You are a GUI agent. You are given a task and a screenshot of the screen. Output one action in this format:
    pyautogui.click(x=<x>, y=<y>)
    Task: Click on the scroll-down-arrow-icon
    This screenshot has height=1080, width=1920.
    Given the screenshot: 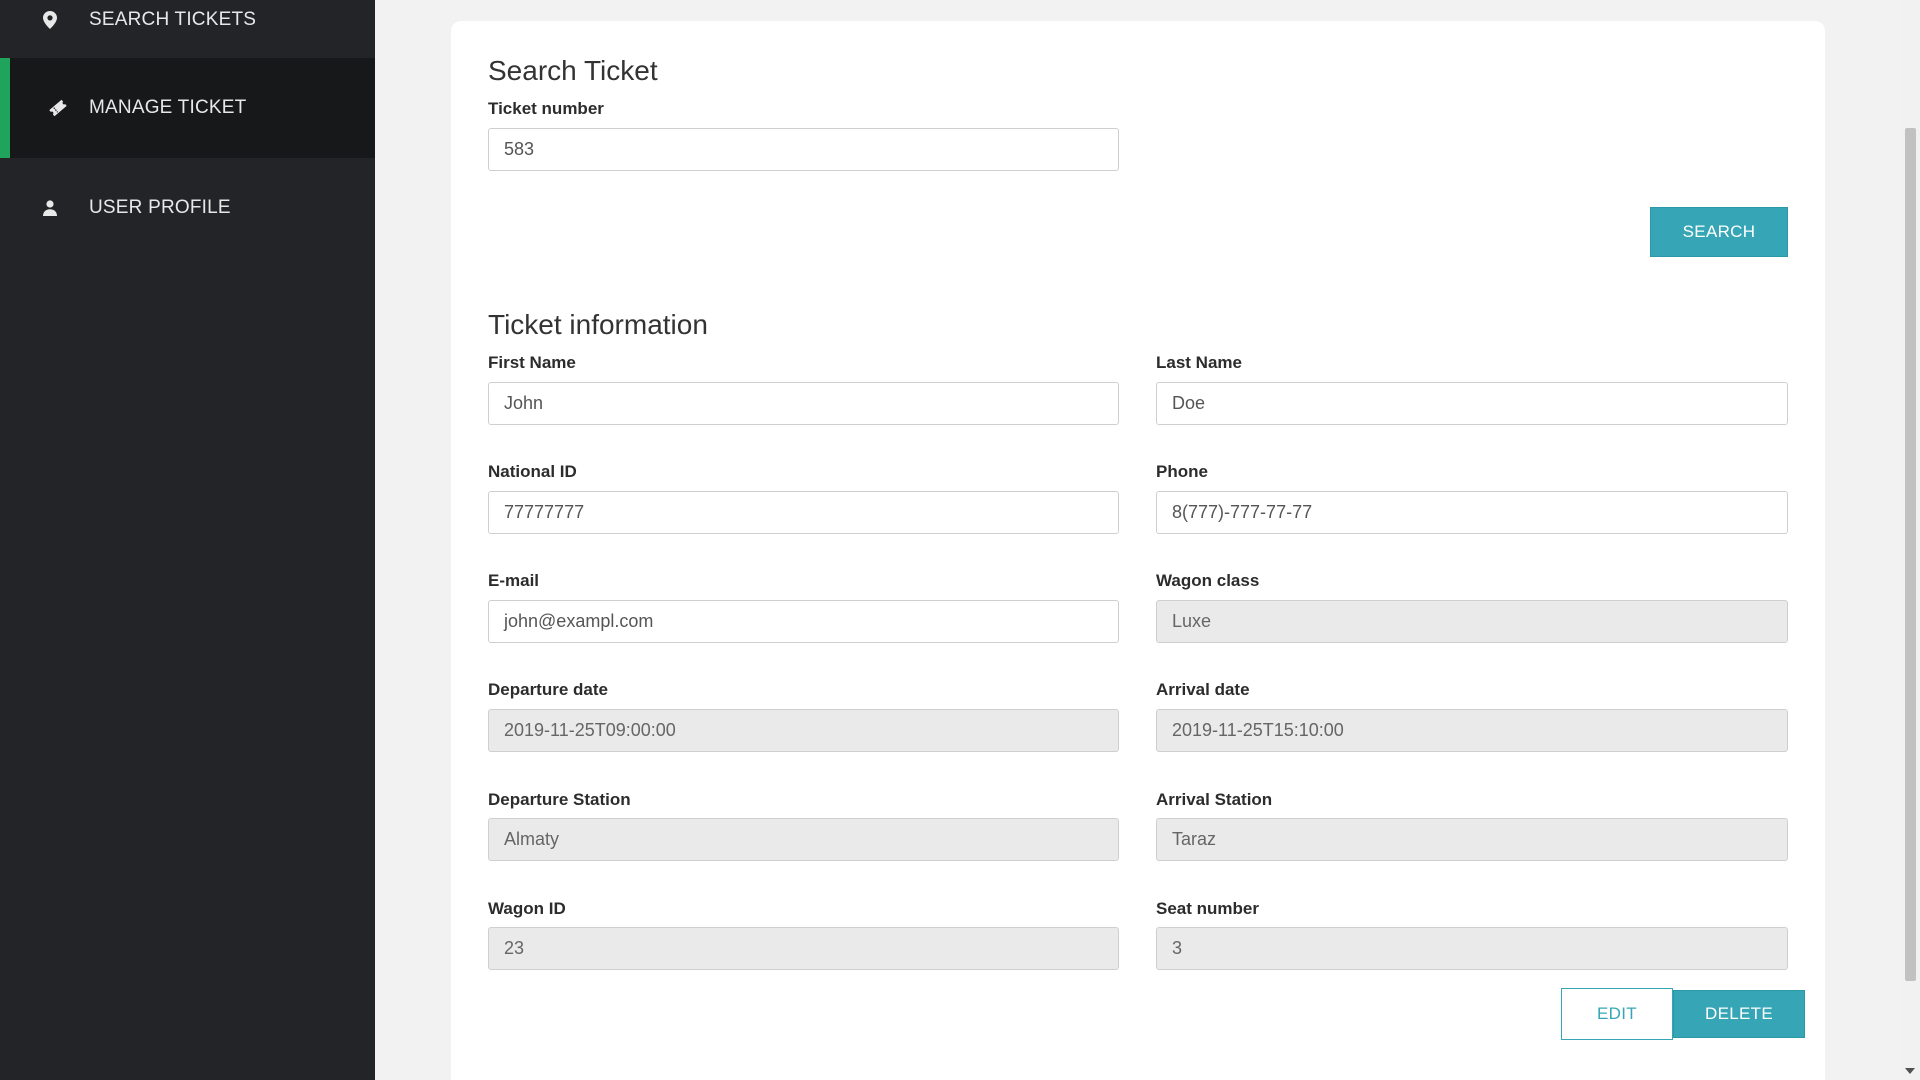 What is the action you would take?
    pyautogui.click(x=1910, y=1071)
    